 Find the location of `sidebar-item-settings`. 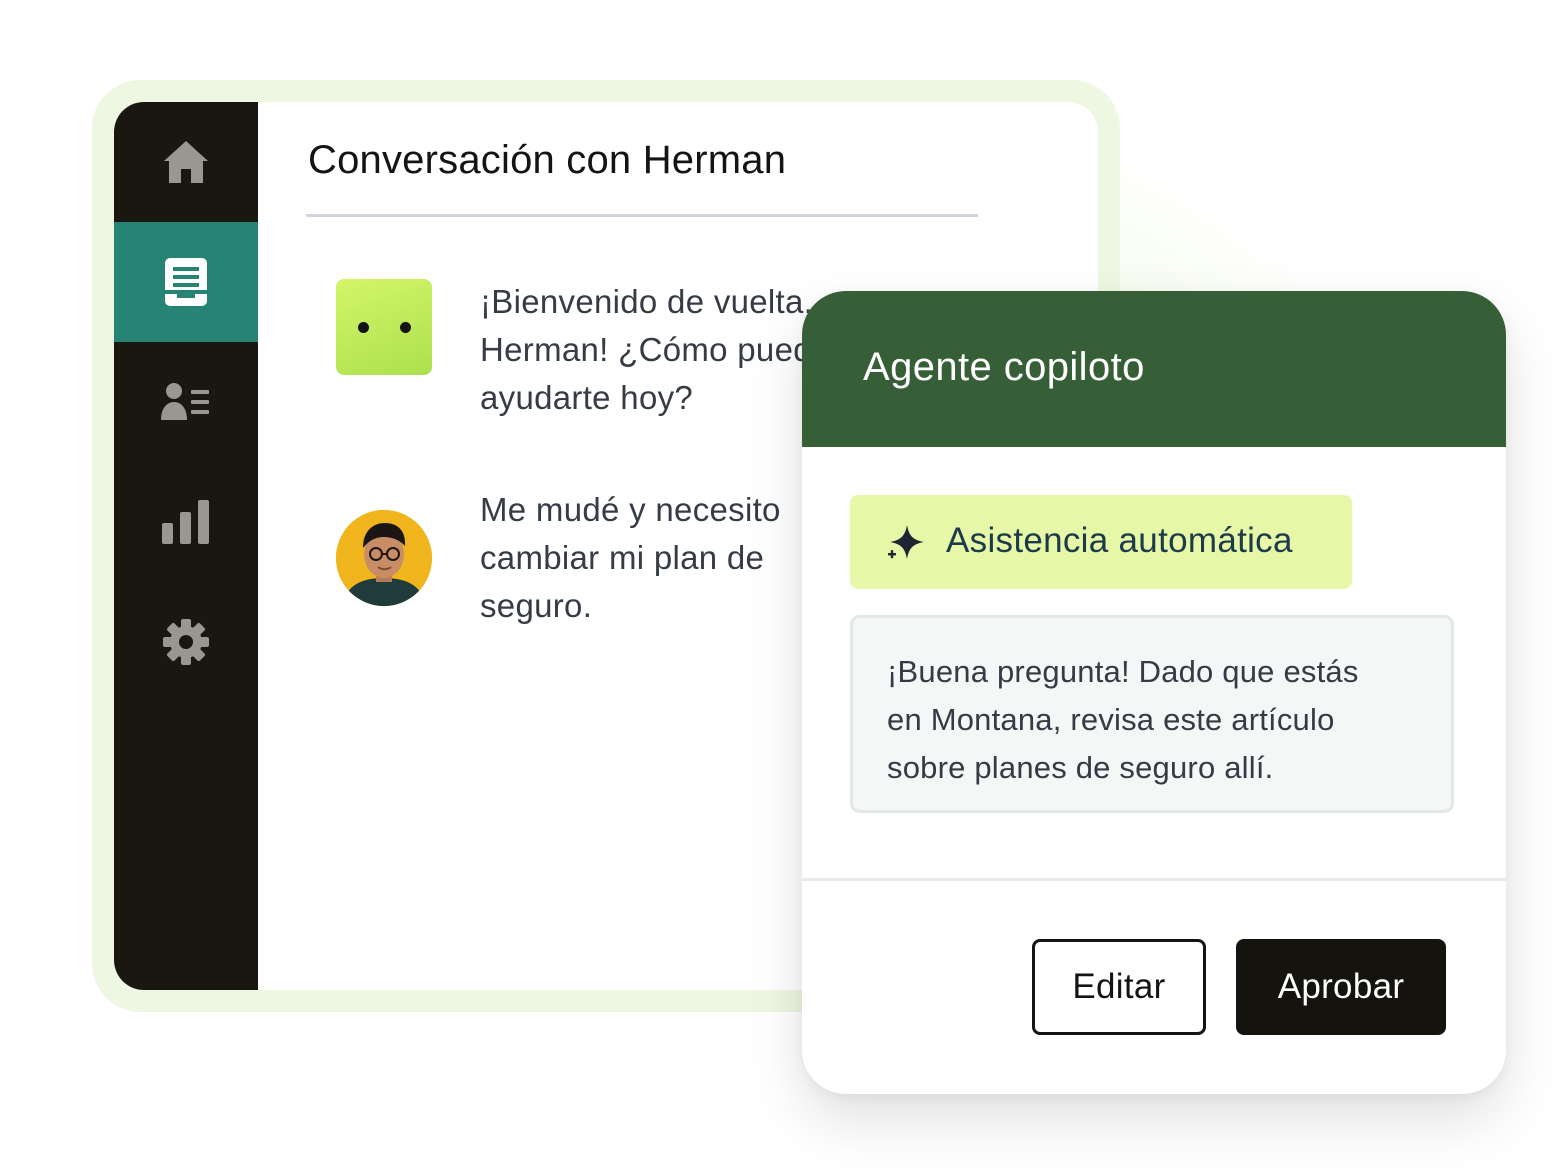

sidebar-item-settings is located at coordinates (186, 642).